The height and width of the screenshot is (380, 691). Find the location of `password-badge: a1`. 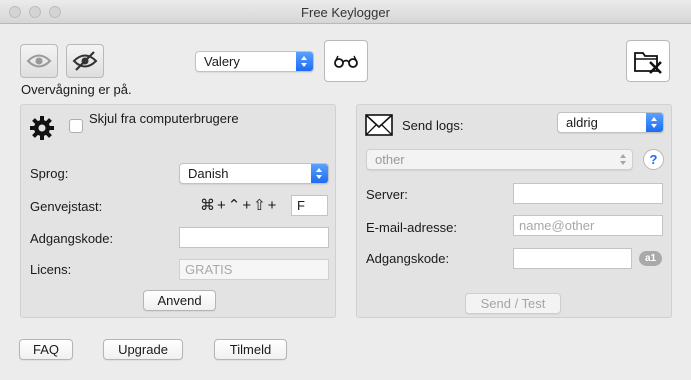

password-badge: a1 is located at coordinates (651, 258).